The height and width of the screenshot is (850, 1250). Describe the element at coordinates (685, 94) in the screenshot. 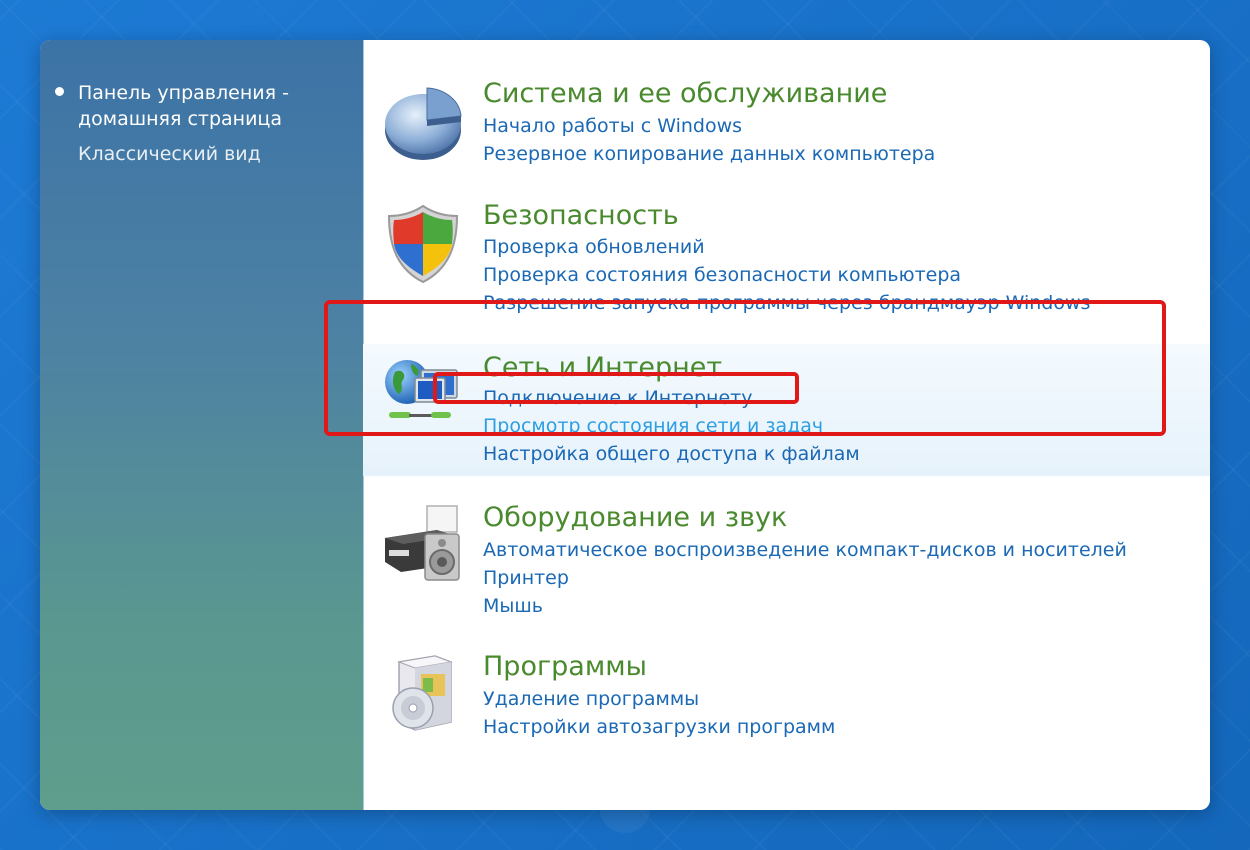

I see `category-title-system: Система и ее обслуживание` at that location.